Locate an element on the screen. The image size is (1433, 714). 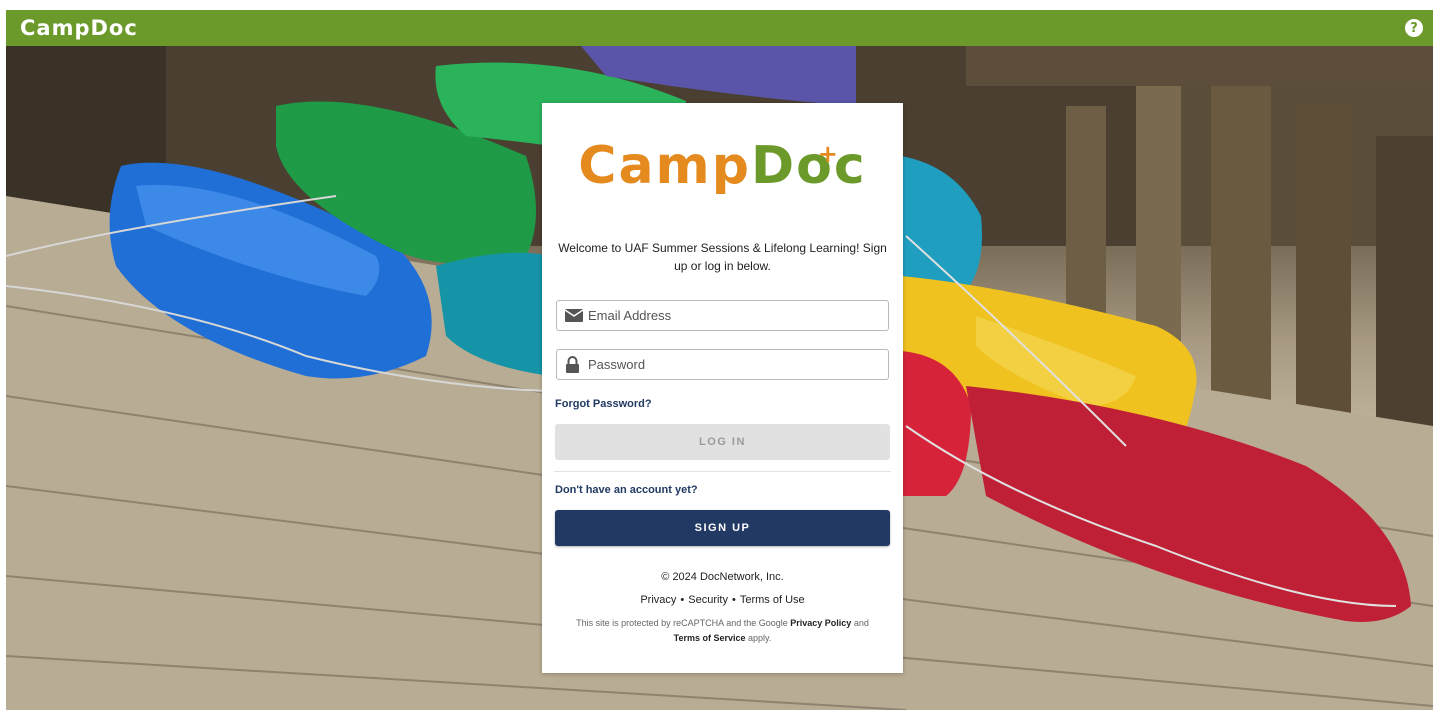
forgot-password-link: Forgot Password? is located at coordinates (723, 404).